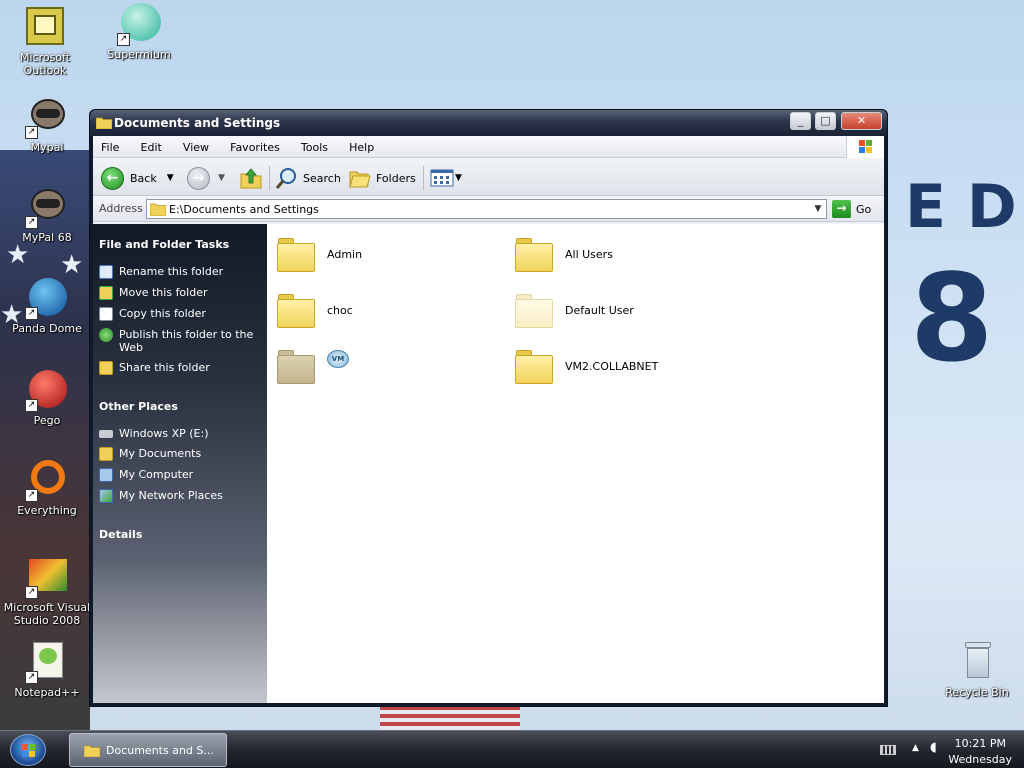  Describe the element at coordinates (841, 209) in the screenshot. I see `go-arrow-icon: →` at that location.